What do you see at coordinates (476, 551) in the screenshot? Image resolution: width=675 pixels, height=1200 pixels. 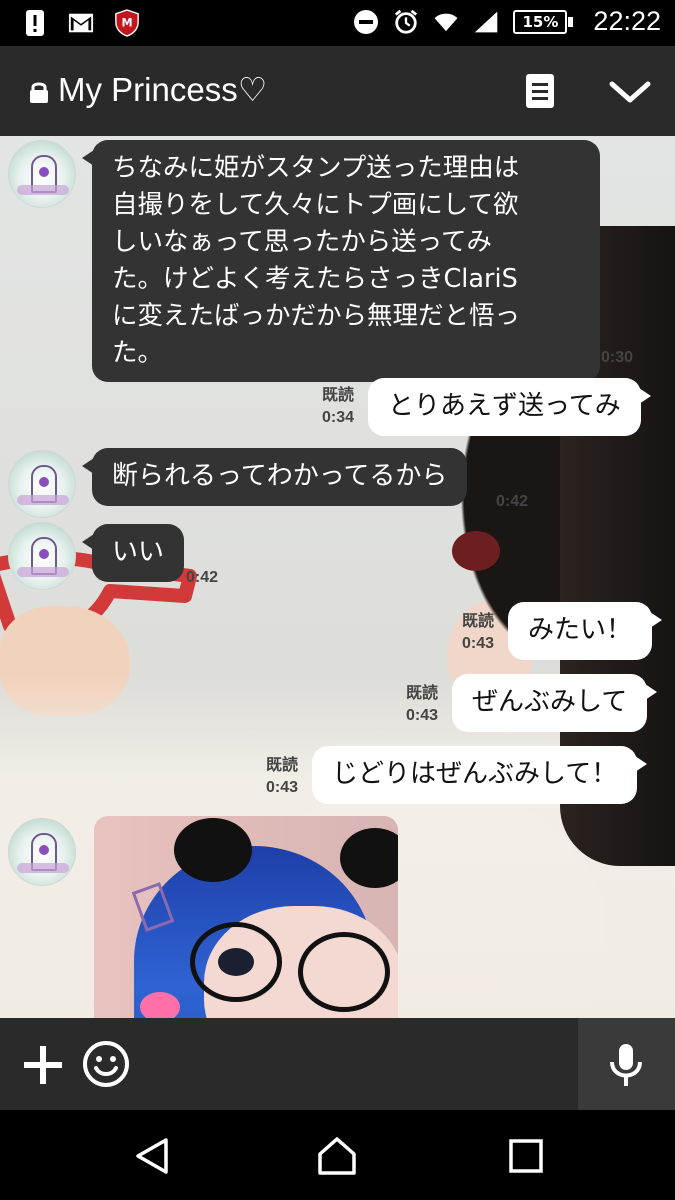 I see `wallpaper-mouth` at bounding box center [476, 551].